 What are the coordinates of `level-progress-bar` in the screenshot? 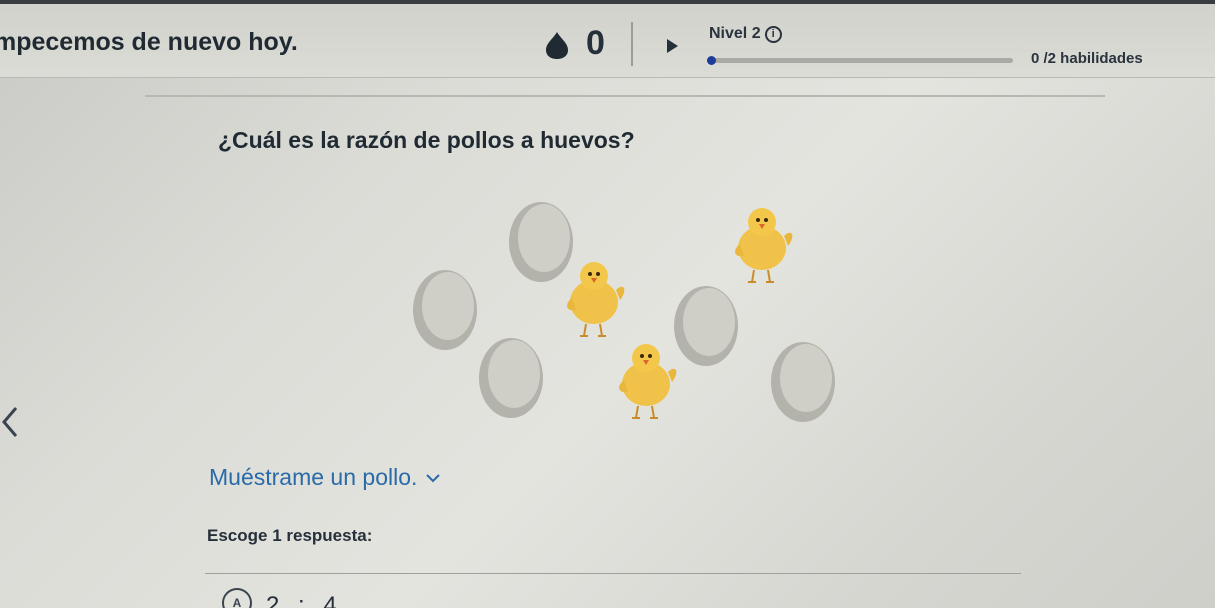 It's located at (860, 60).